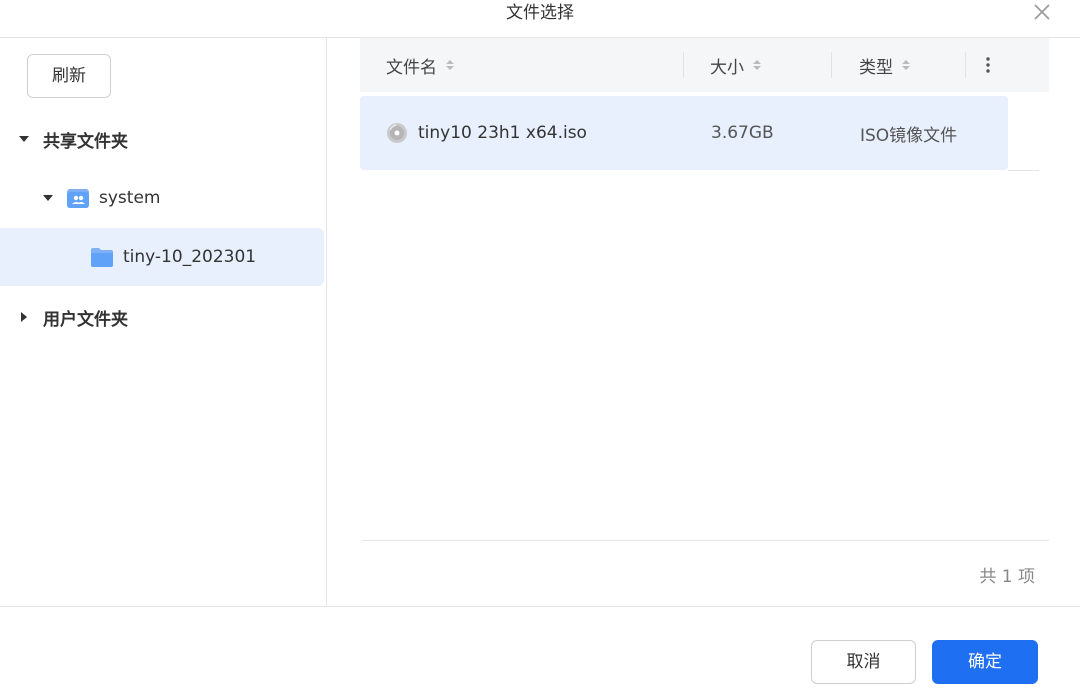 This screenshot has height=700, width=1080. I want to click on tree-item-system: system, so click(162, 198).